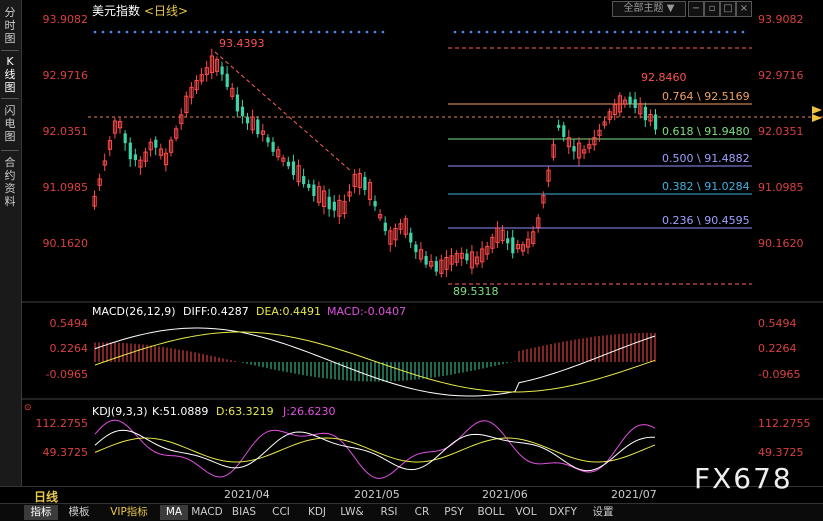  What do you see at coordinates (352, 512) in the screenshot?
I see `tab-lwr: LW&` at bounding box center [352, 512].